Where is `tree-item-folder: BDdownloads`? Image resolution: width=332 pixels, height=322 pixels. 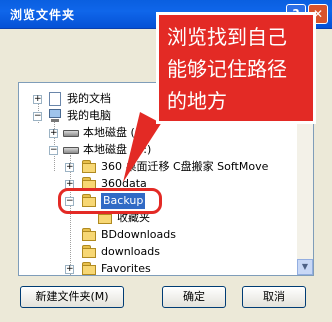 tree-item-folder: BDdownloads is located at coordinates (154, 235).